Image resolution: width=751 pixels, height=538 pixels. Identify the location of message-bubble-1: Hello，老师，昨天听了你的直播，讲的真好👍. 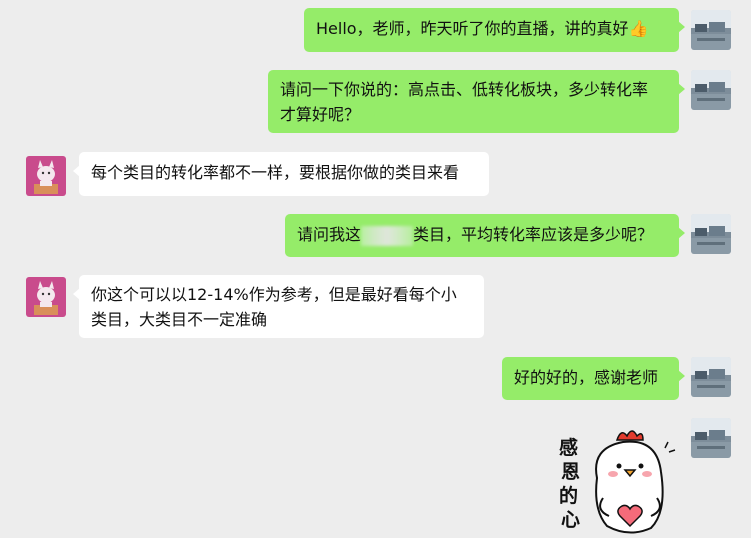
(494, 30).